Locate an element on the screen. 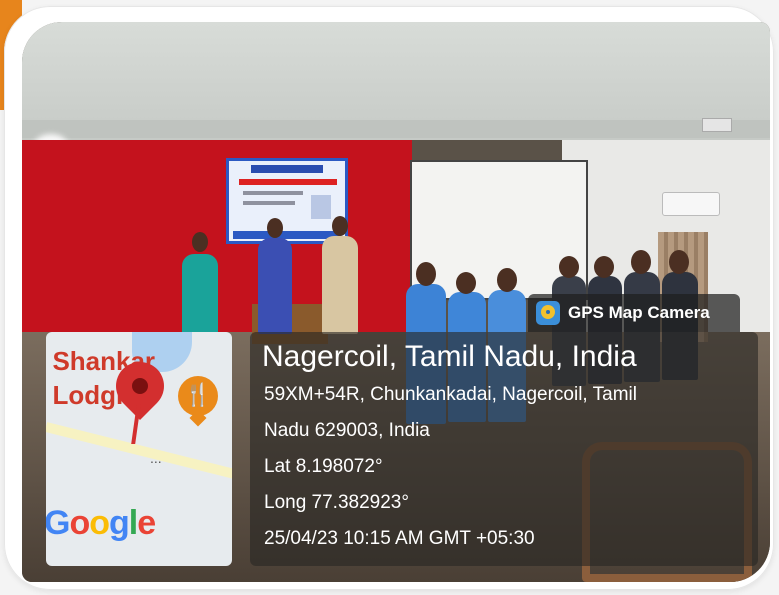  student-3-head is located at coordinates (507, 280).